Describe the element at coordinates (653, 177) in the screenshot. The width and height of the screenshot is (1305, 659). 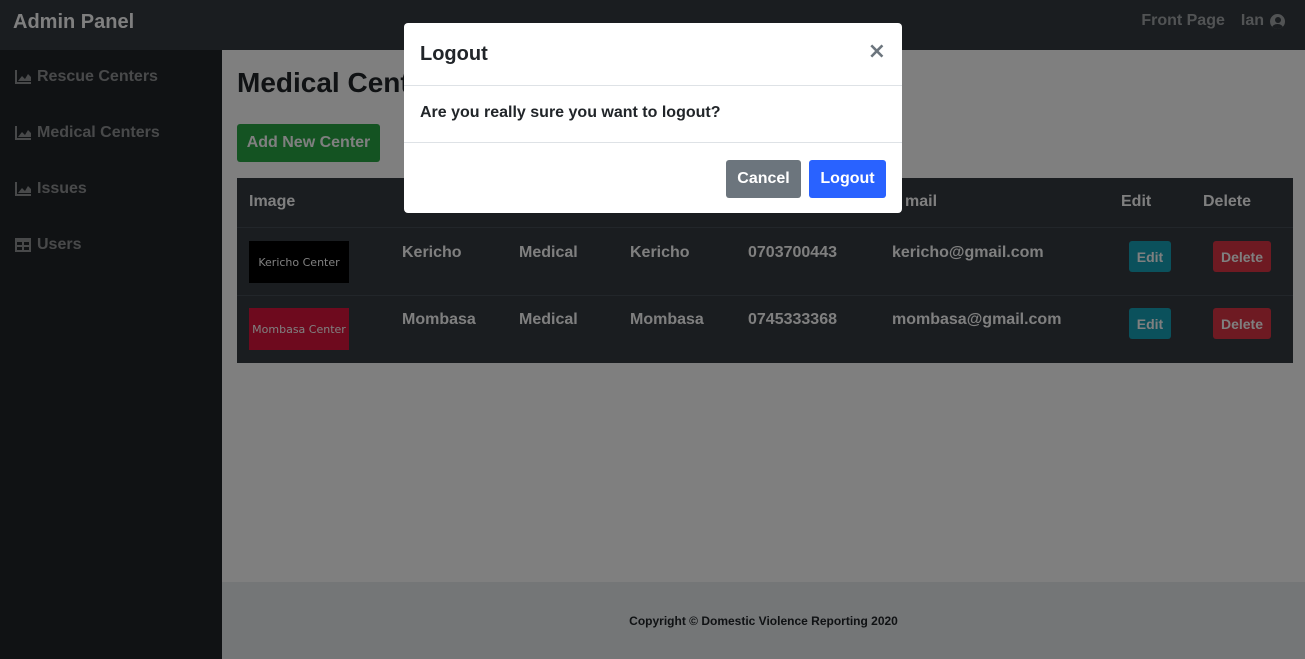
I see `modal-footer: Cancel Logout` at that location.